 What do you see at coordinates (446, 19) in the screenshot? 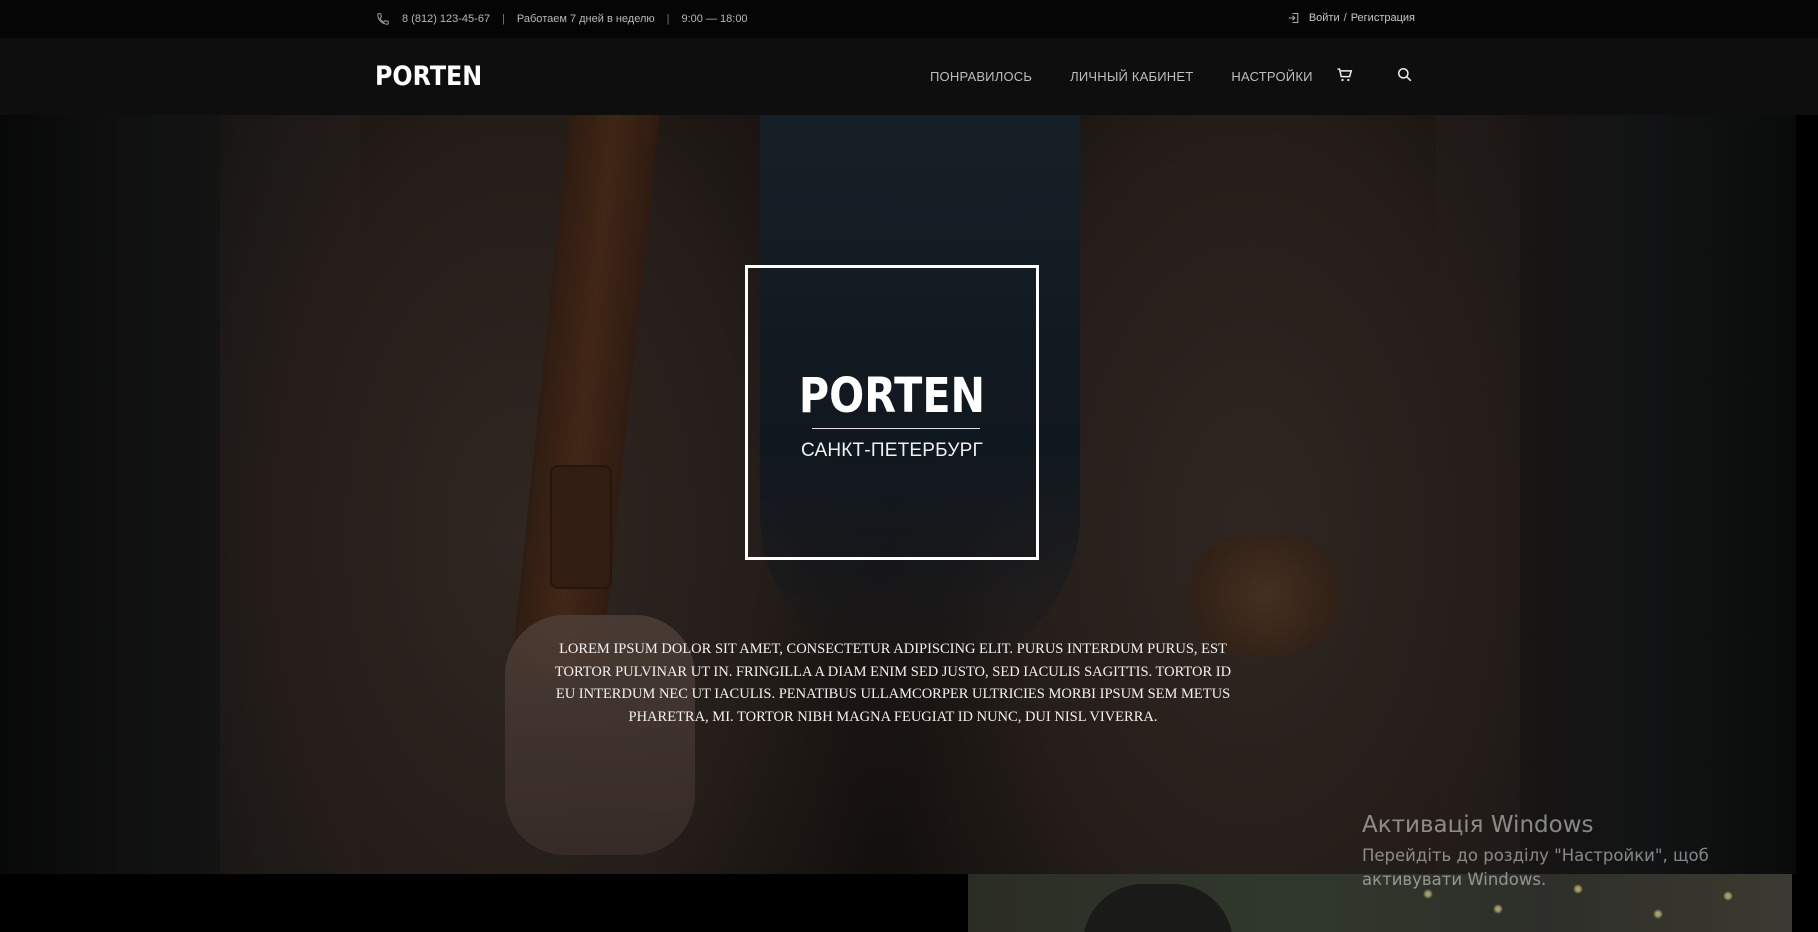
I see `phone-number: 8 (812) 123-45-67` at bounding box center [446, 19].